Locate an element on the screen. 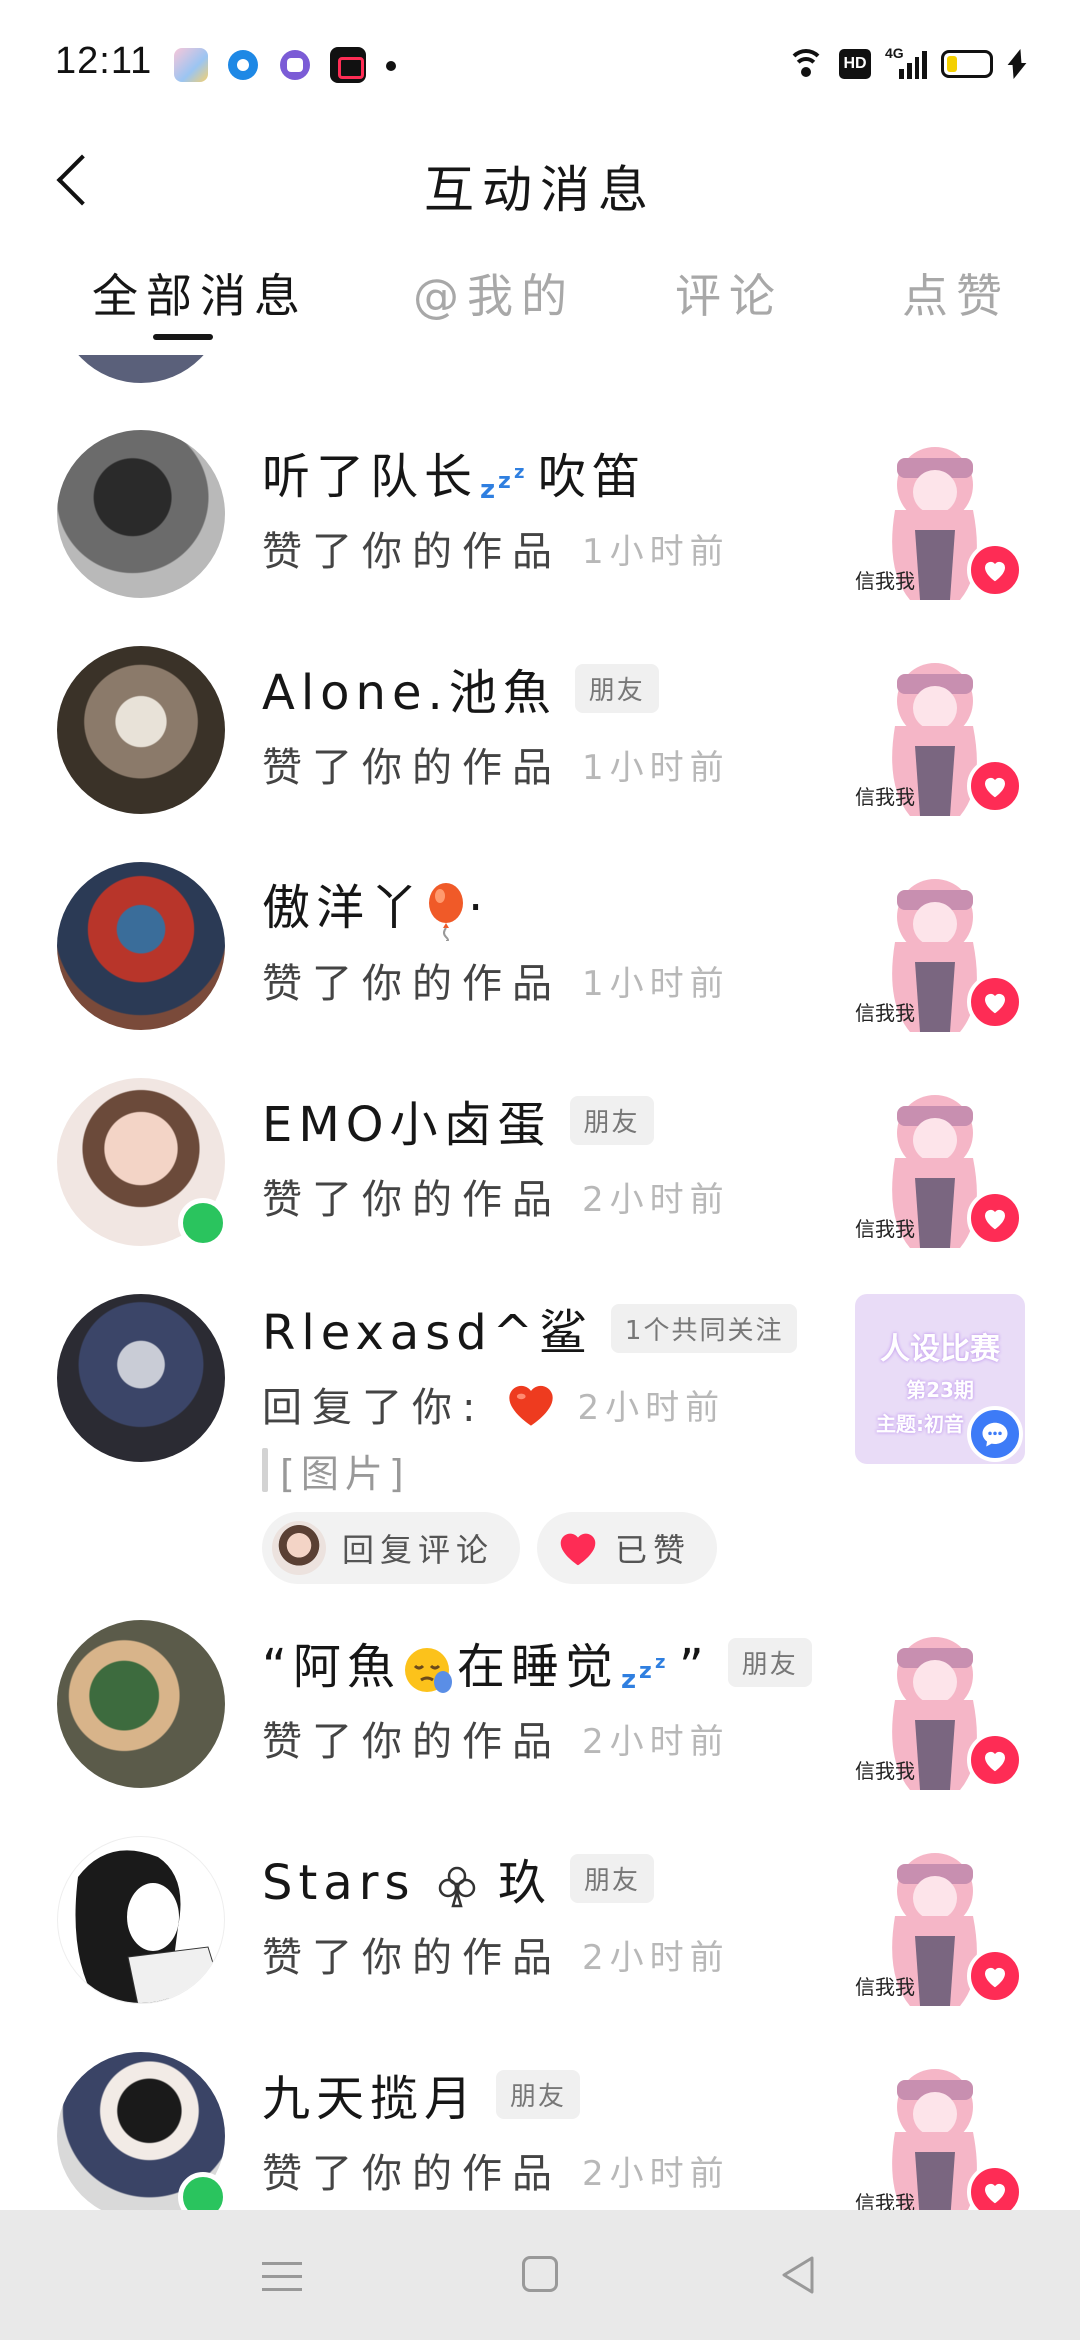 The height and width of the screenshot is (2340, 1080). name-line: 傲洋丫 · is located at coordinates (375, 906).